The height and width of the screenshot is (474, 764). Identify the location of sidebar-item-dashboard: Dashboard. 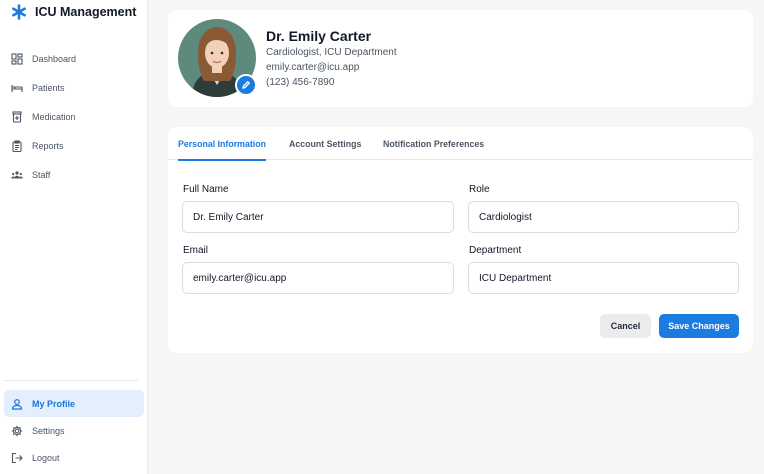
(74, 58).